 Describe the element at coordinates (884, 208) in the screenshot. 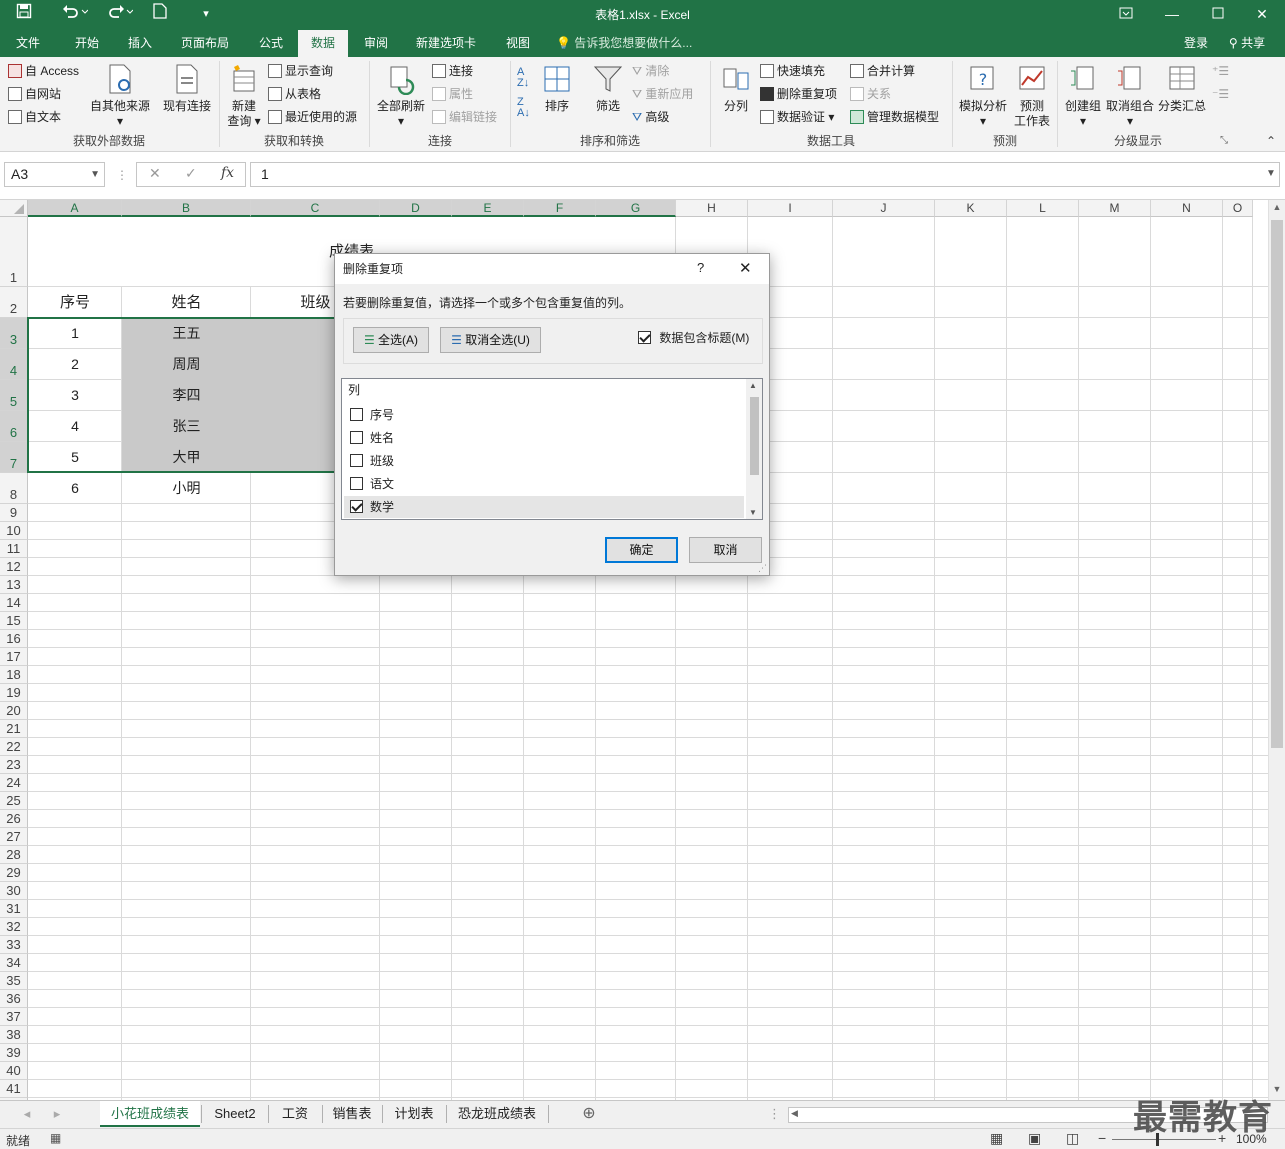

I see `column-header-J: J` at that location.